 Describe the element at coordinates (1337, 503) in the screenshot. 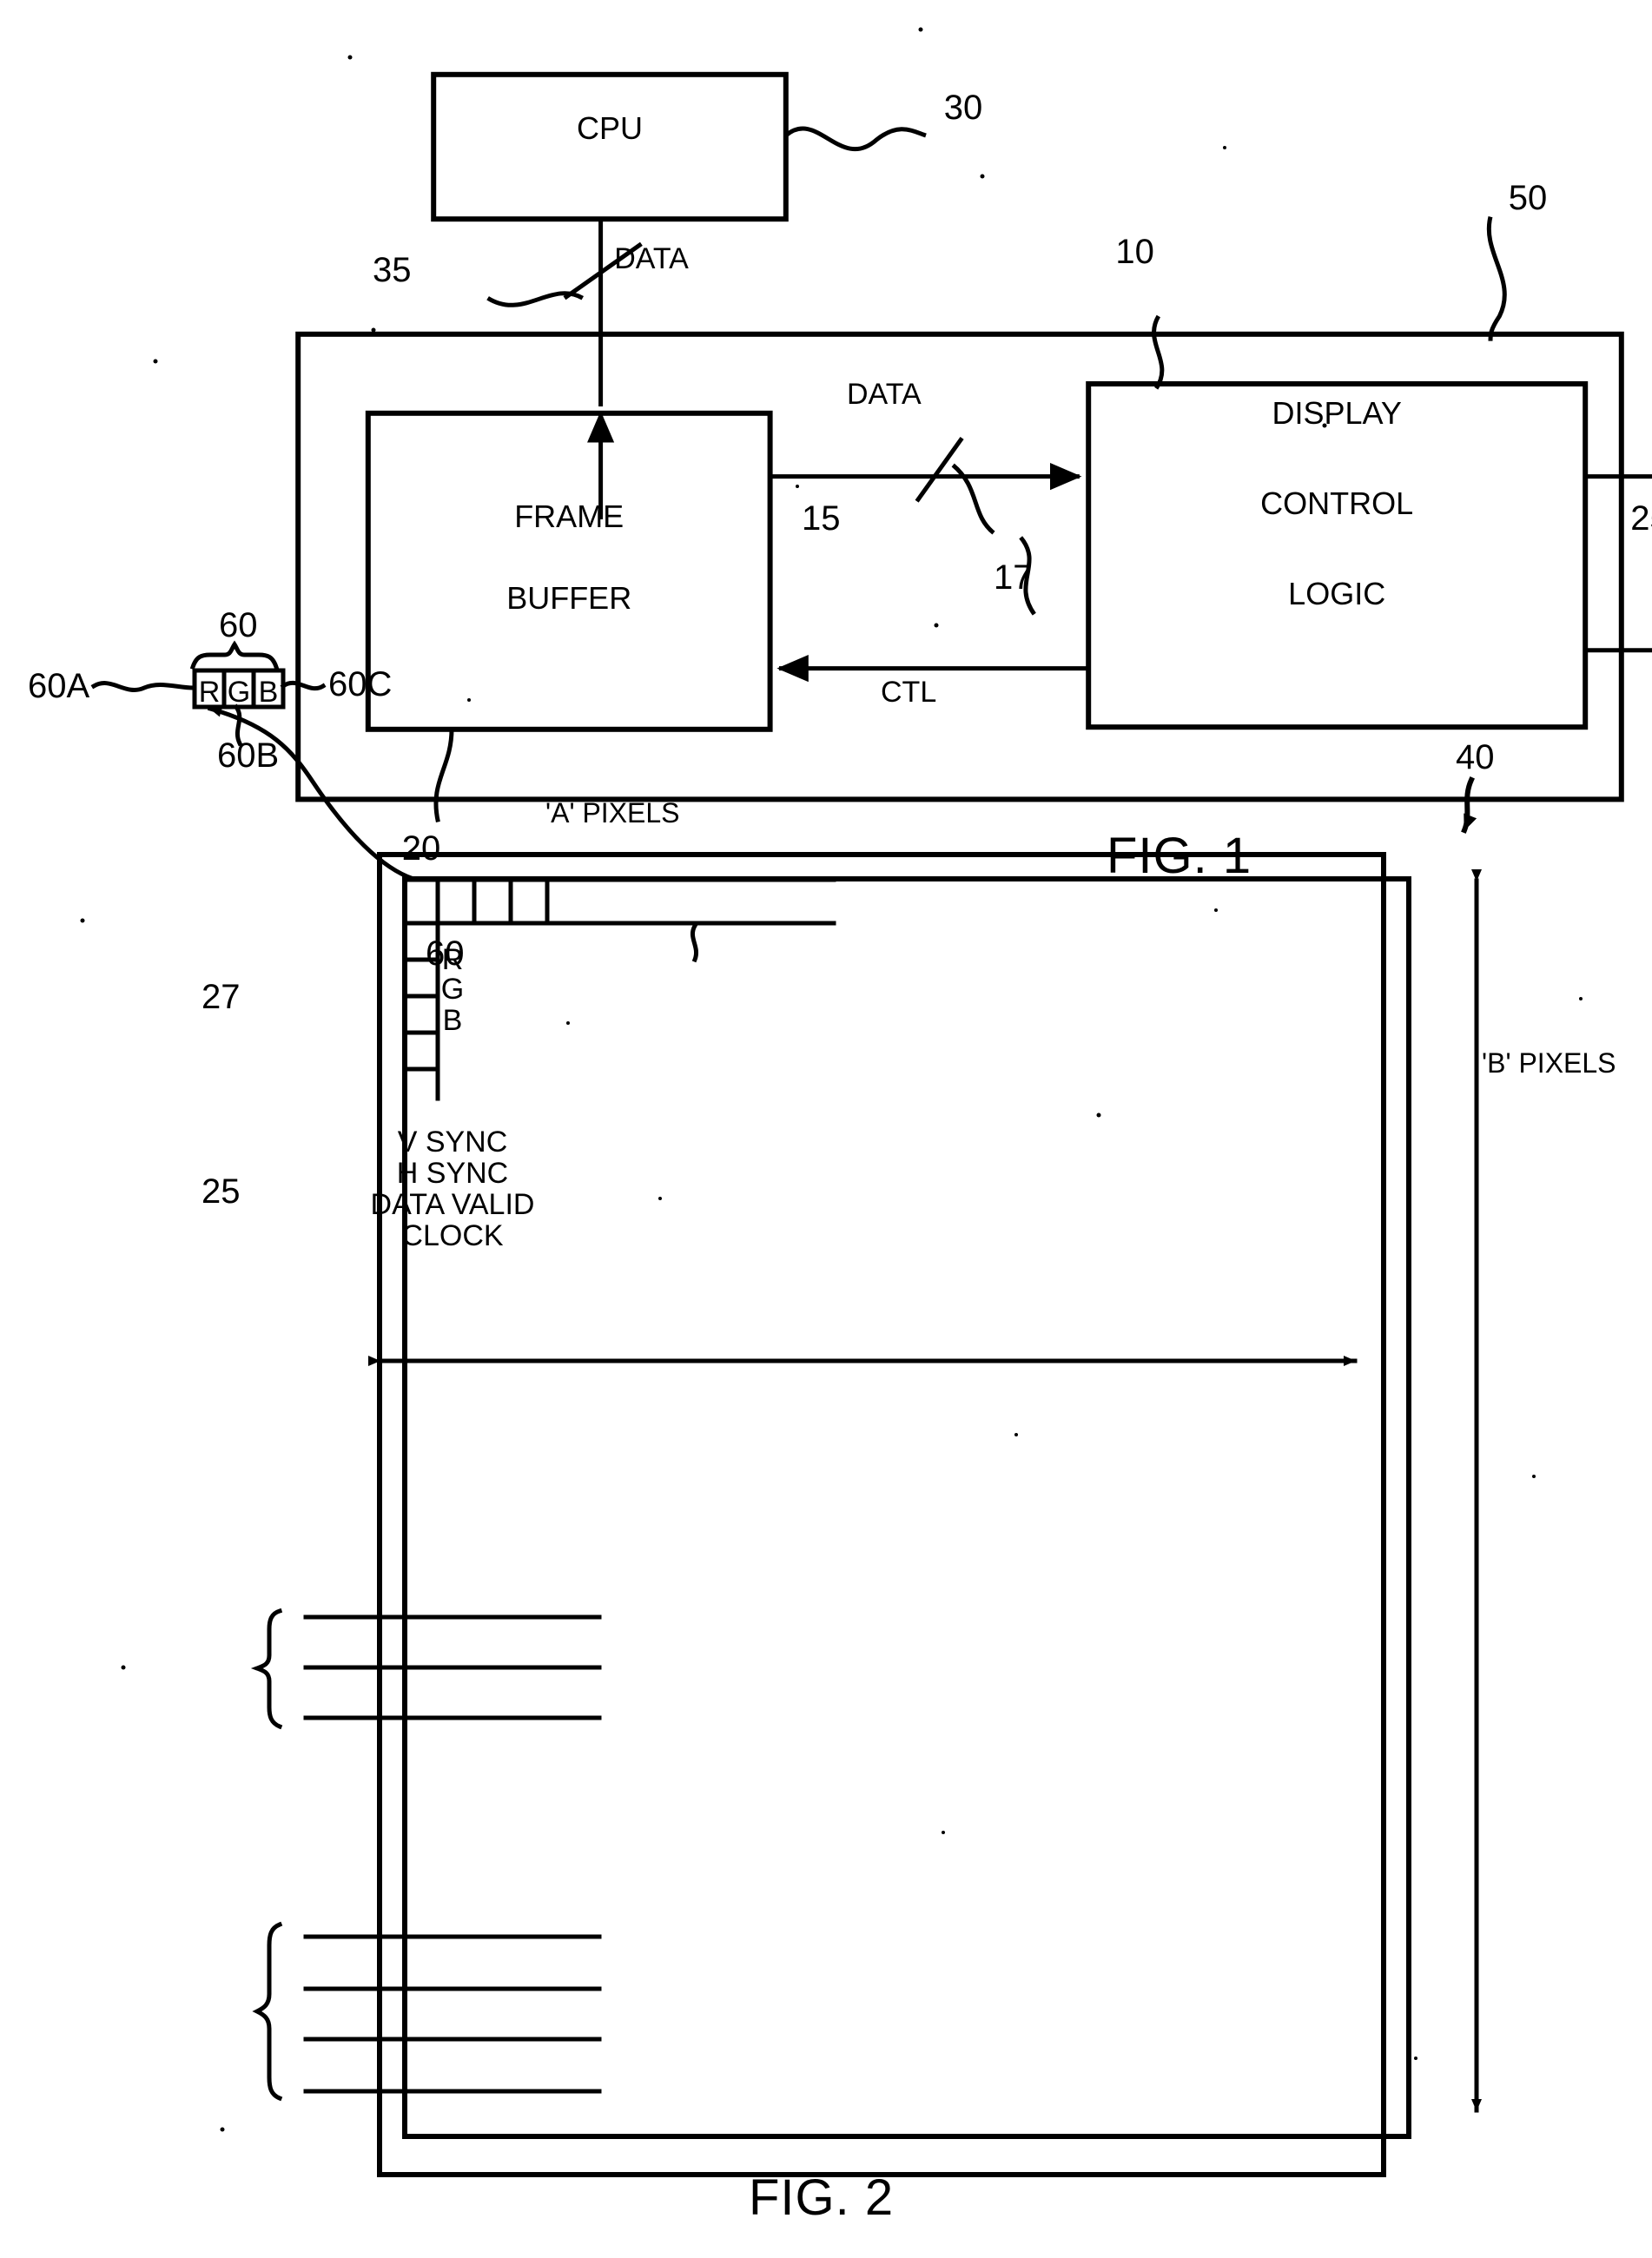

I see `dcl-label-line2: CONTROL` at that location.